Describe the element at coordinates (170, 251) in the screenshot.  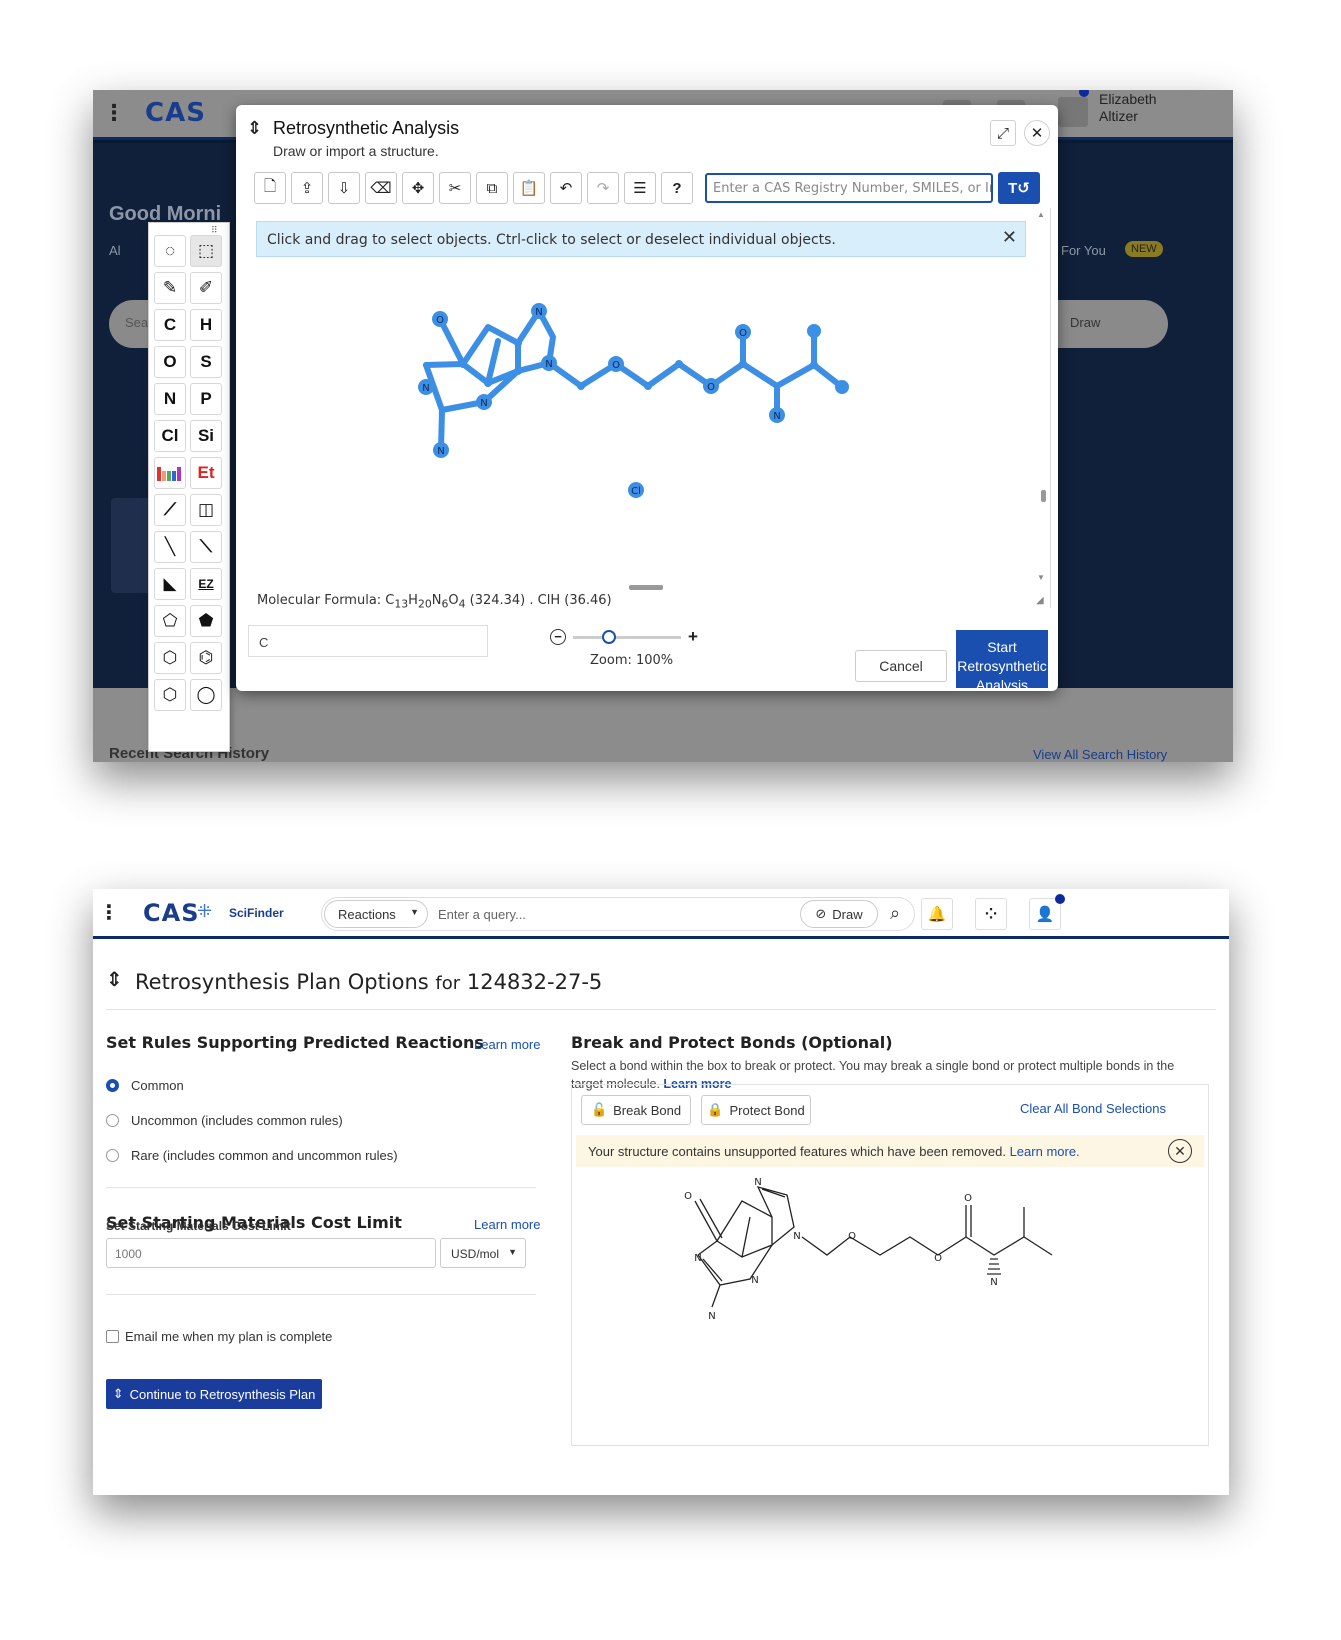
I see `lasso-tool-icon: ◌` at that location.